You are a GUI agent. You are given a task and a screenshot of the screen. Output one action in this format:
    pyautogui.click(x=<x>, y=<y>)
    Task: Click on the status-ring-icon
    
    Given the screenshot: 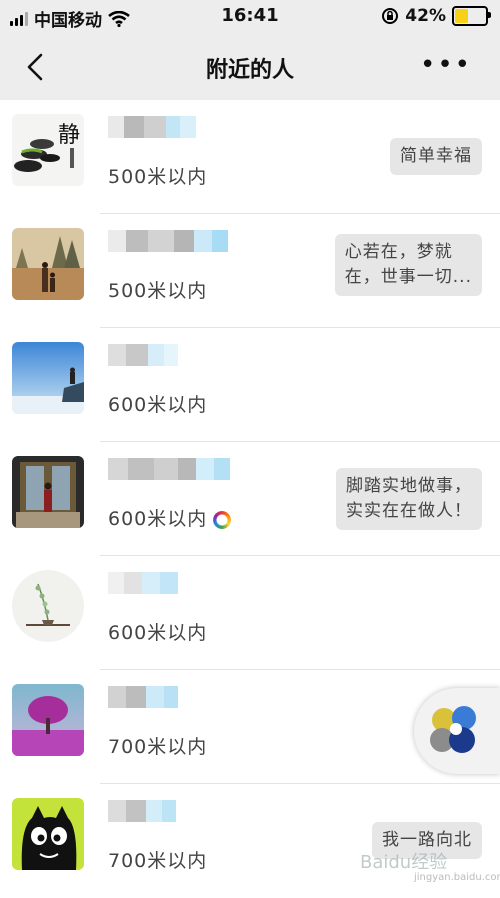 What is the action you would take?
    pyautogui.click(x=222, y=519)
    